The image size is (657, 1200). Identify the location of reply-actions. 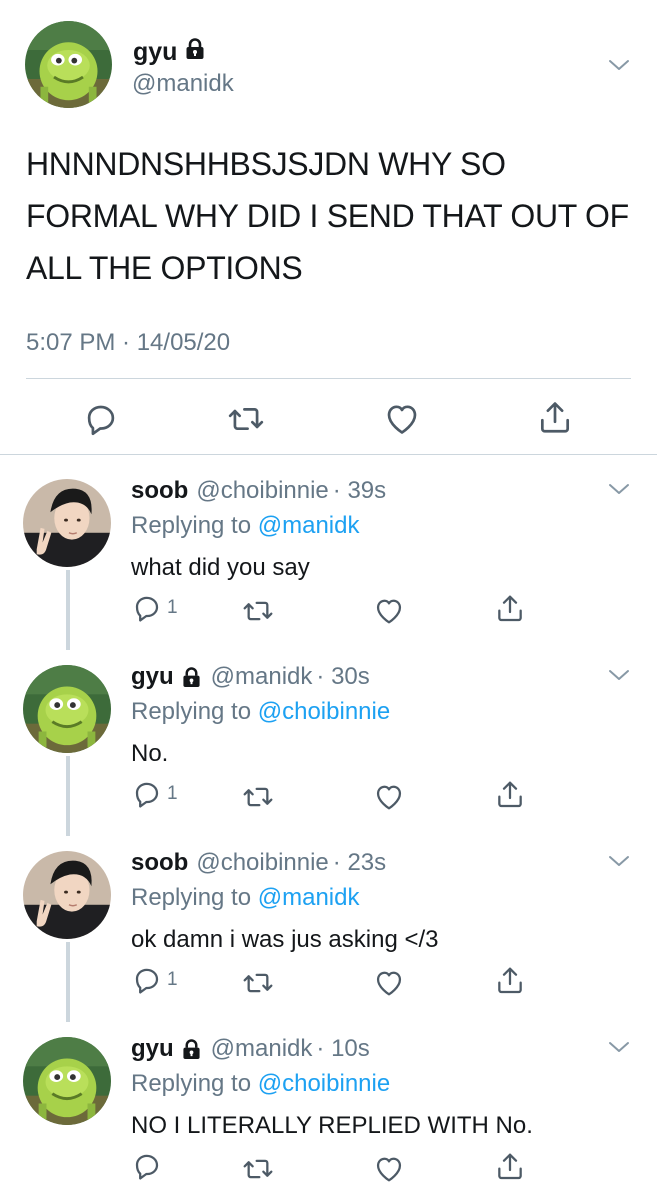
(149, 1166).